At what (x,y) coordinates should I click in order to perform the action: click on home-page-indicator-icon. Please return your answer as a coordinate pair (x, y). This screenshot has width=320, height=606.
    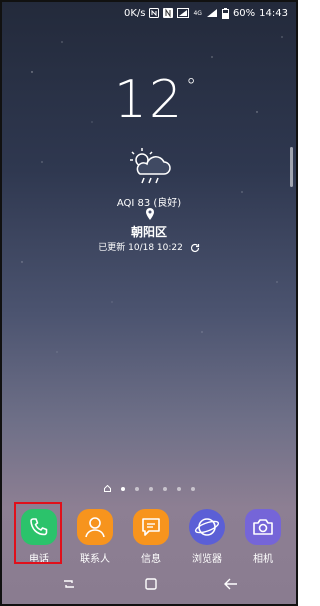
    Looking at the image, I should click on (107, 488).